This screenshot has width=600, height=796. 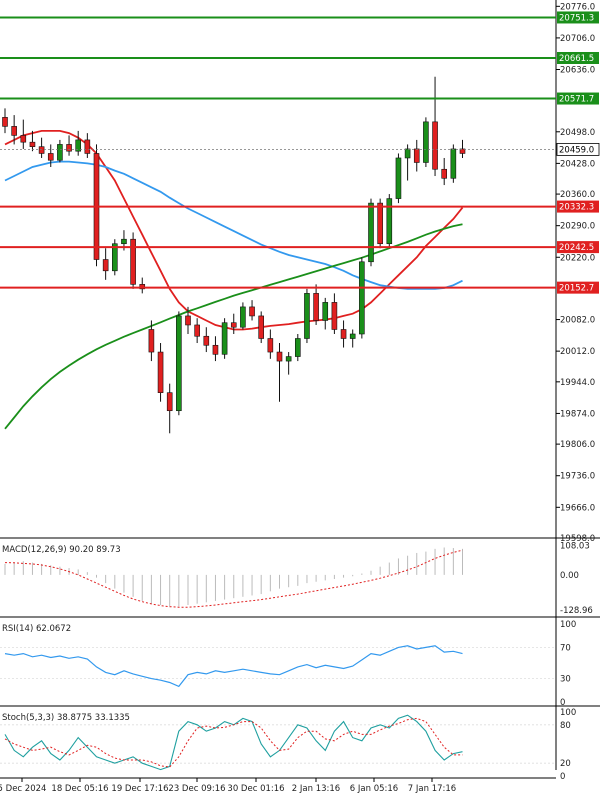 I want to click on time-tick-label: 6 Jan 05:16, so click(x=374, y=789).